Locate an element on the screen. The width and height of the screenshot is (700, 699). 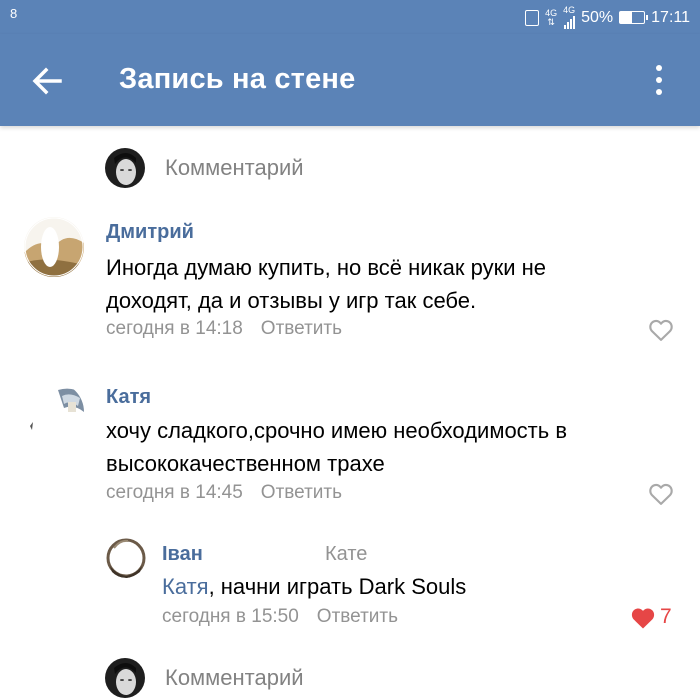
network-indicator: 4G ⇅ is located at coordinates (551, 17).